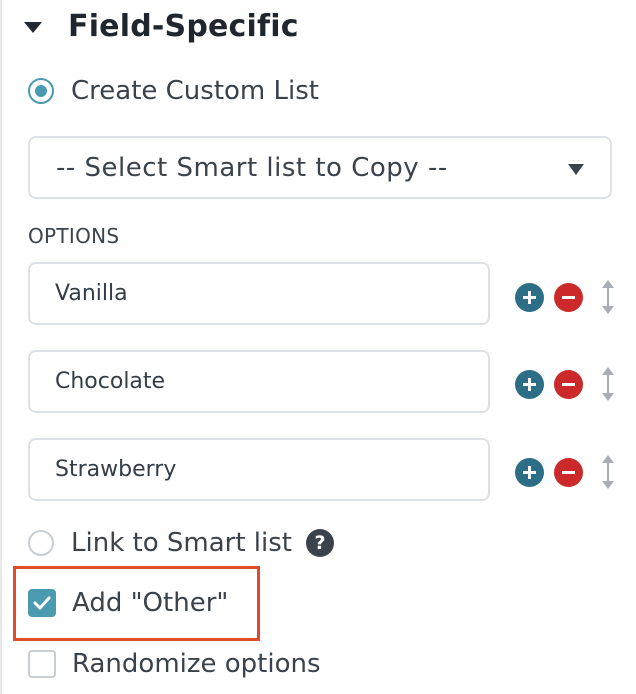  I want to click on link-smart-list-label: Link to Smart list, so click(181, 543).